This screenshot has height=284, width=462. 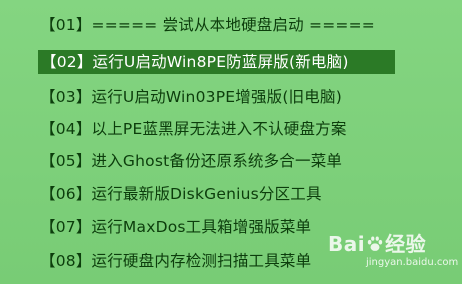 I want to click on watermark-logo: Bai 经验, so click(x=377, y=242).